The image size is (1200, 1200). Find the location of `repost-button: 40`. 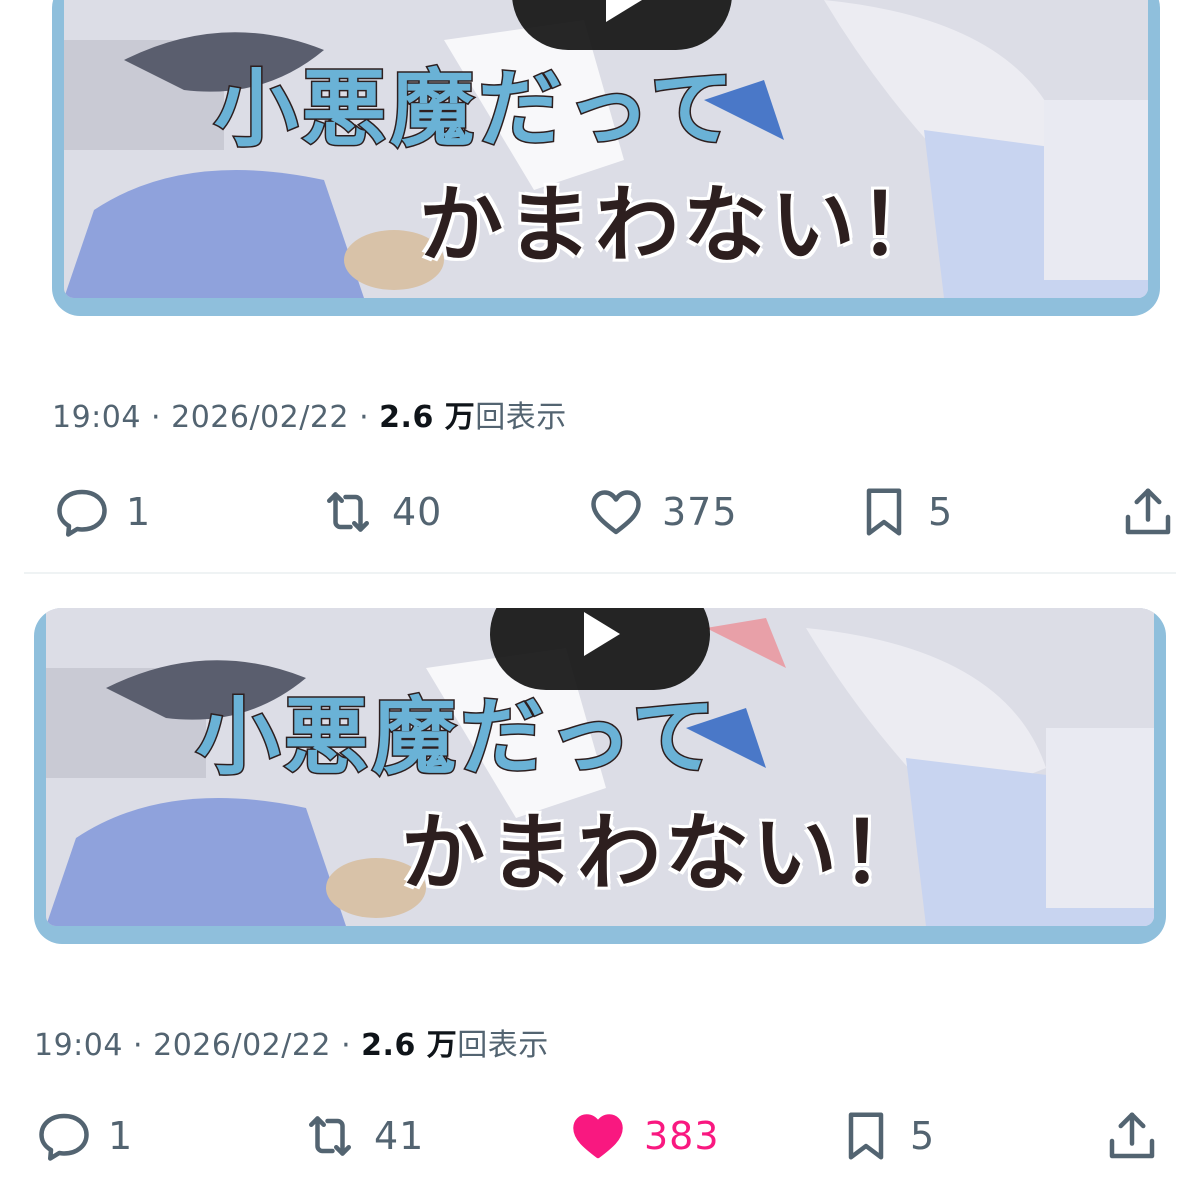

repost-button: 40 is located at coordinates (380, 512).